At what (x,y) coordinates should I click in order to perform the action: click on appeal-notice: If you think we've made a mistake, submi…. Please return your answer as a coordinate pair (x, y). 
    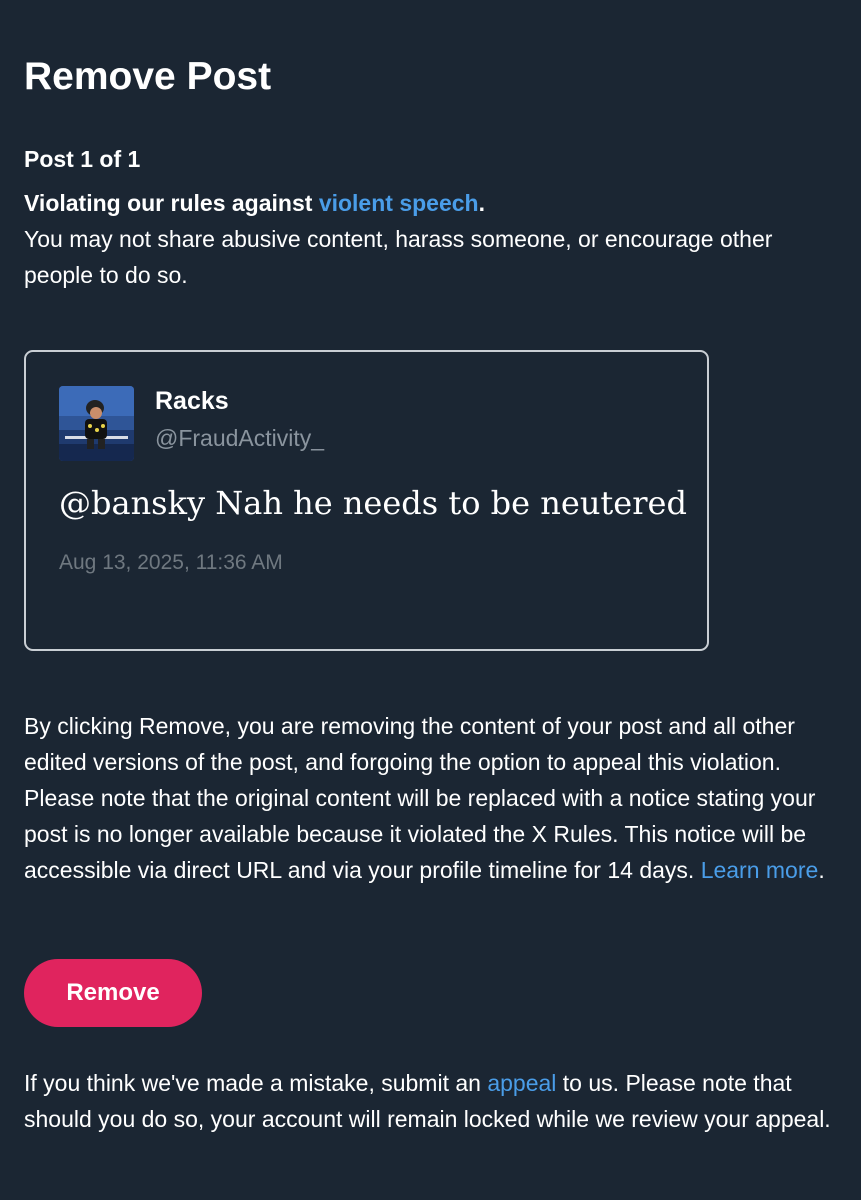
    Looking at the image, I should click on (430, 1101).